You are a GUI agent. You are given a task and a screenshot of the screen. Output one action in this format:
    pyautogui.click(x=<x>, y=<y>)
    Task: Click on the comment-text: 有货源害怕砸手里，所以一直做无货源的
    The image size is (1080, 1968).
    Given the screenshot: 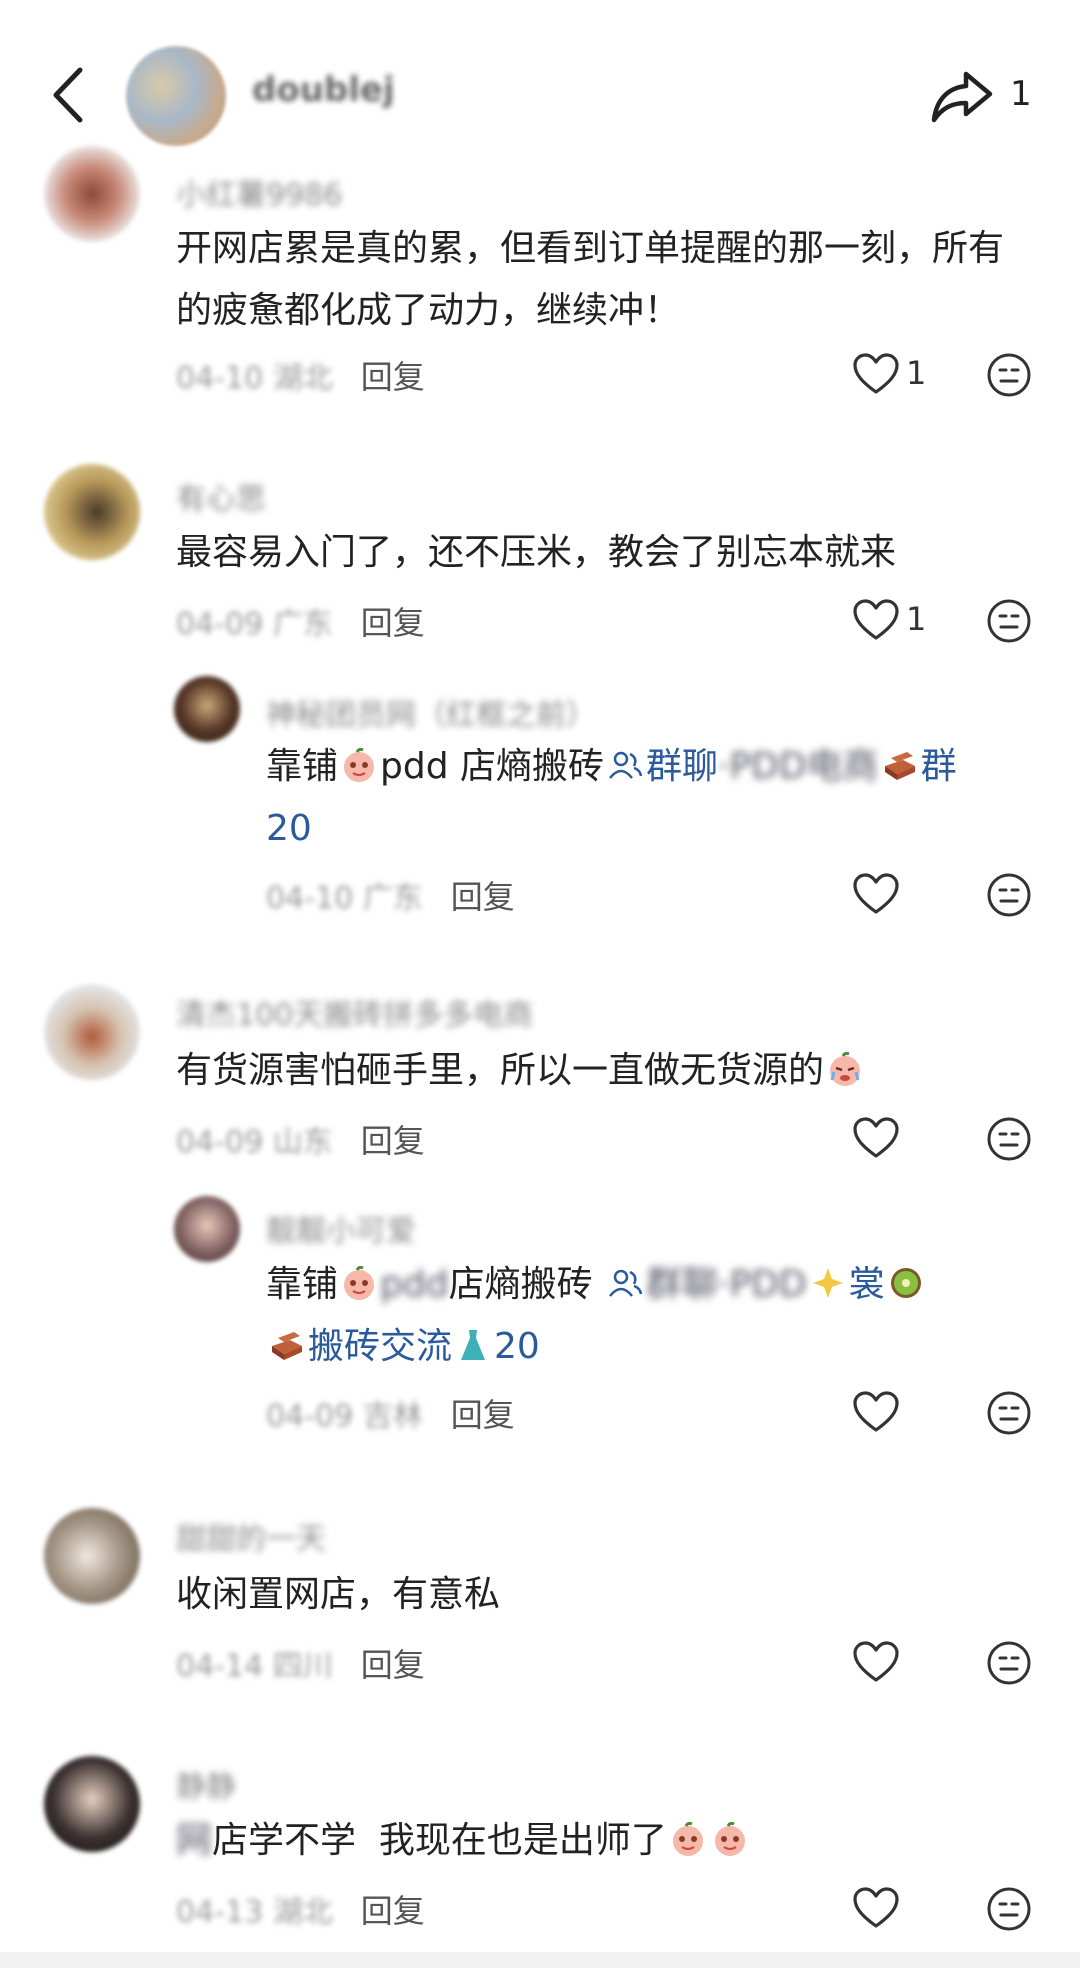 What is the action you would take?
    pyautogui.click(x=606, y=1071)
    